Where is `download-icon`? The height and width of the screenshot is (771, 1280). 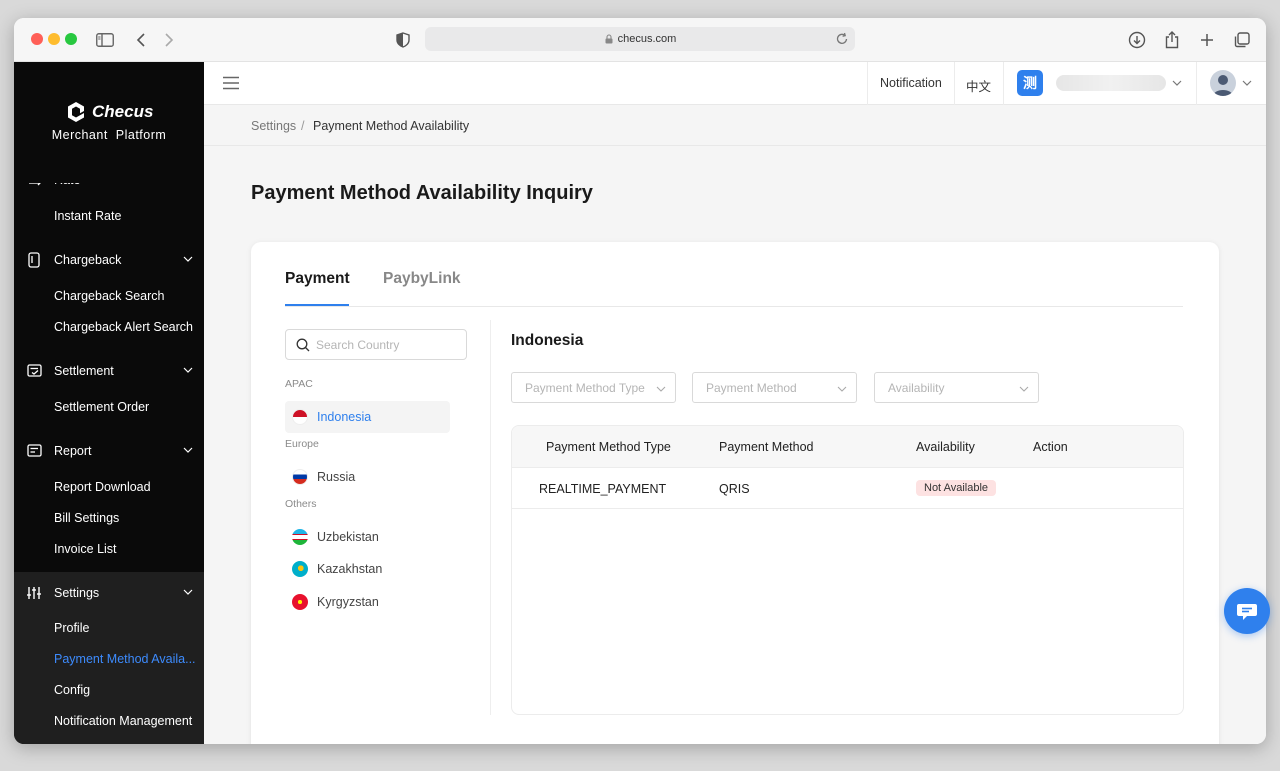
download-icon is located at coordinates (1137, 40).